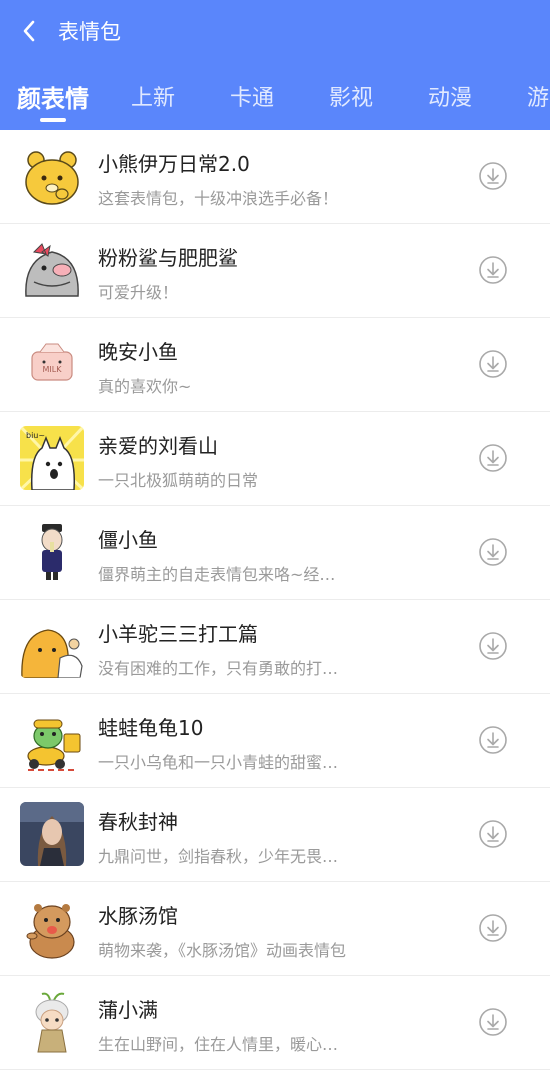 This screenshot has width=550, height=1070. Describe the element at coordinates (275, 929) in the screenshot. I see `sticker-pack-item: 水豚汤馆 萌物来袭，《水豚汤馆》动画表情包` at that location.